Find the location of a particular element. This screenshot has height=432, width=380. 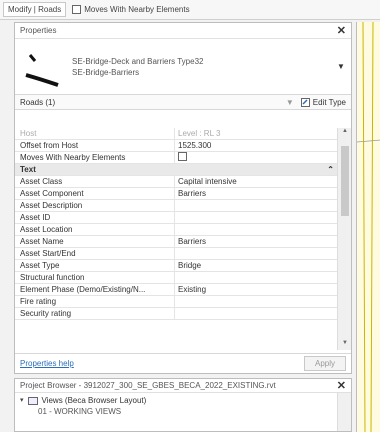

checkbox-box is located at coordinates (77, 9).